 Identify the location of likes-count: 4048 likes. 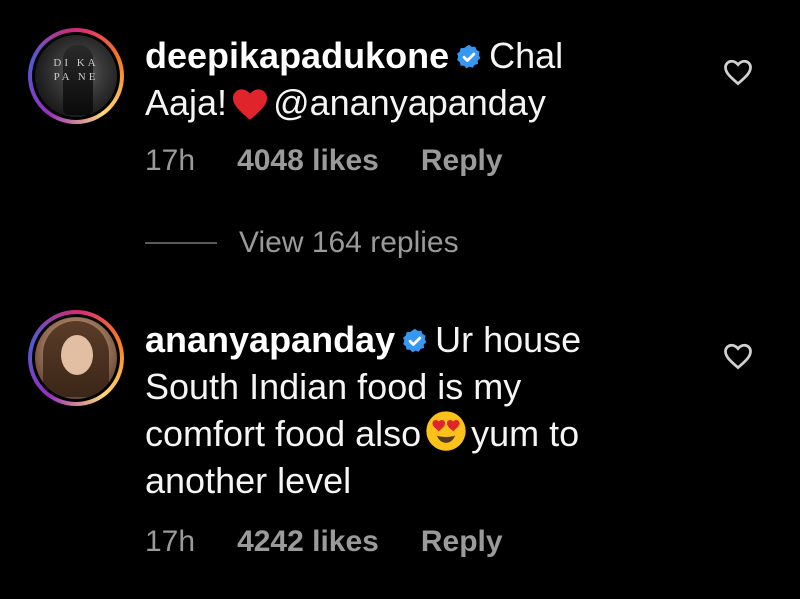
(308, 161).